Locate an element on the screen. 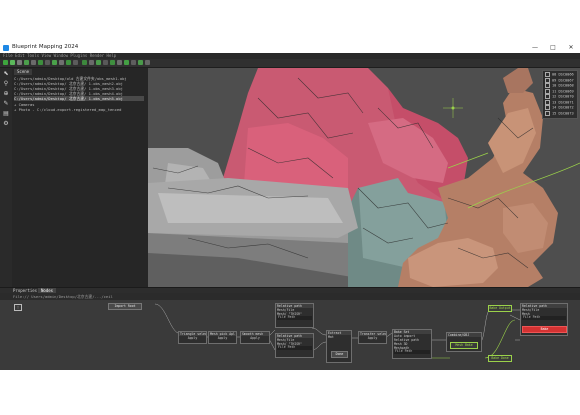  select-icon is located at coordinates (126, 62).